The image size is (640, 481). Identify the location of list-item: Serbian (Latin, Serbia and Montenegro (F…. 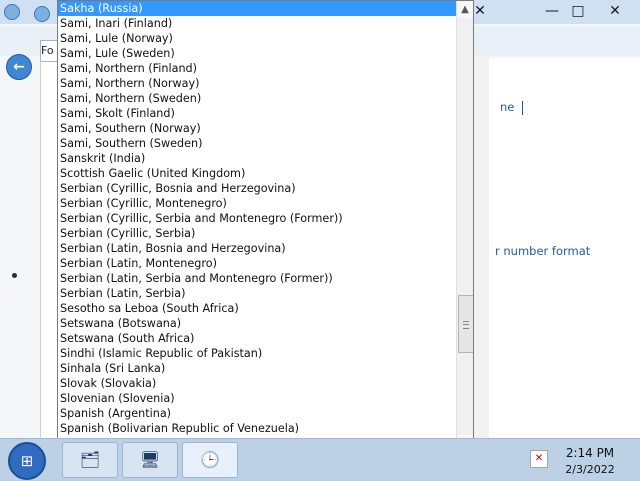
(257, 278).